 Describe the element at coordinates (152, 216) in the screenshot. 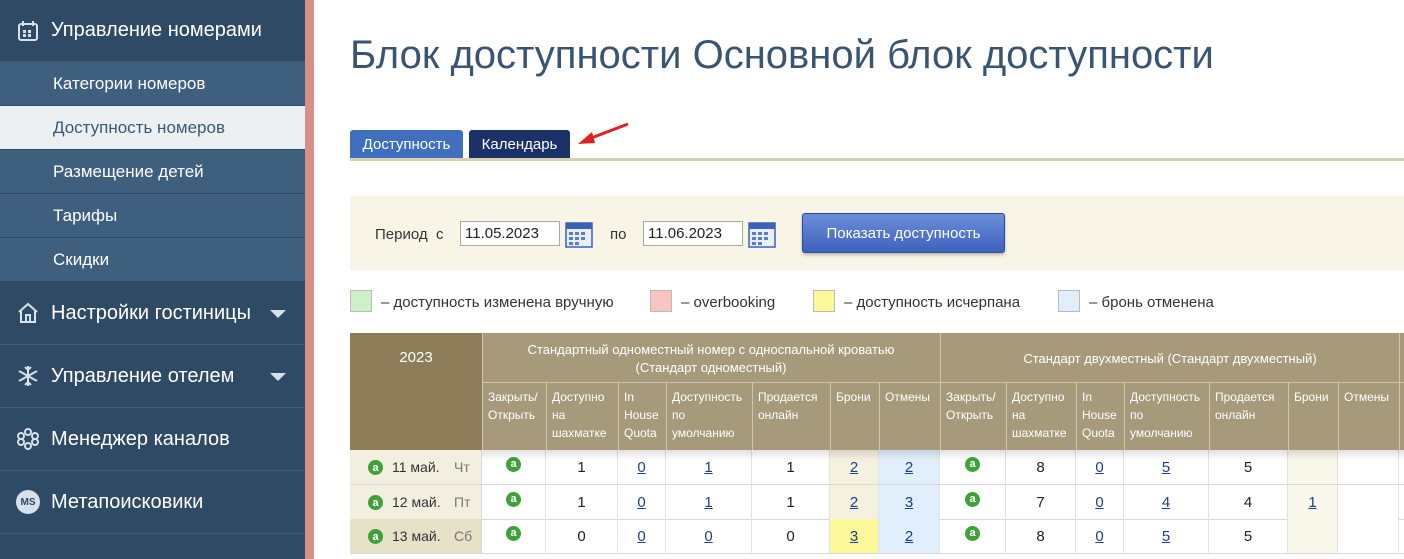

I see `sidebar-item-rates: Тарифы` at that location.